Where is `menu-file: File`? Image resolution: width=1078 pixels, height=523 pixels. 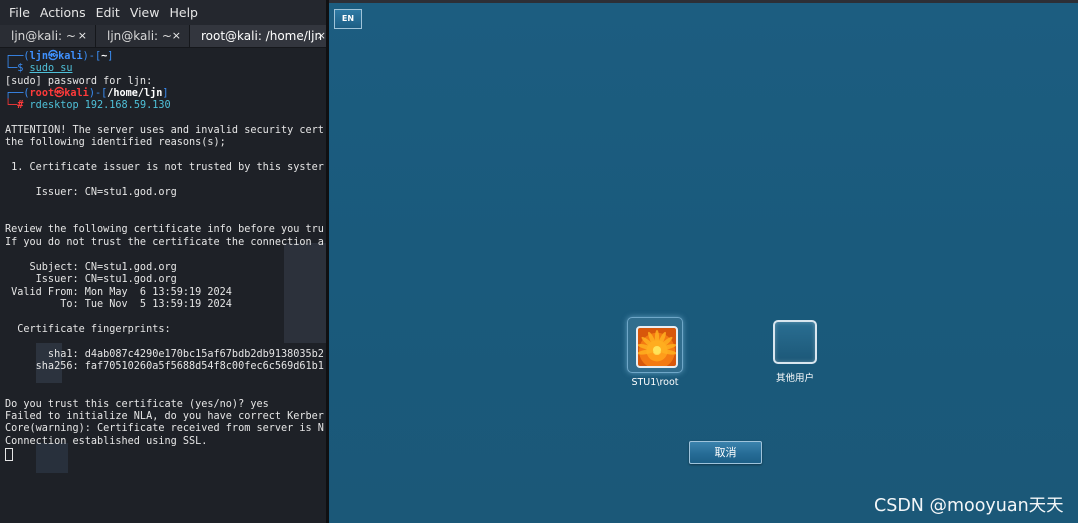
menu-file: File is located at coordinates (17, 12).